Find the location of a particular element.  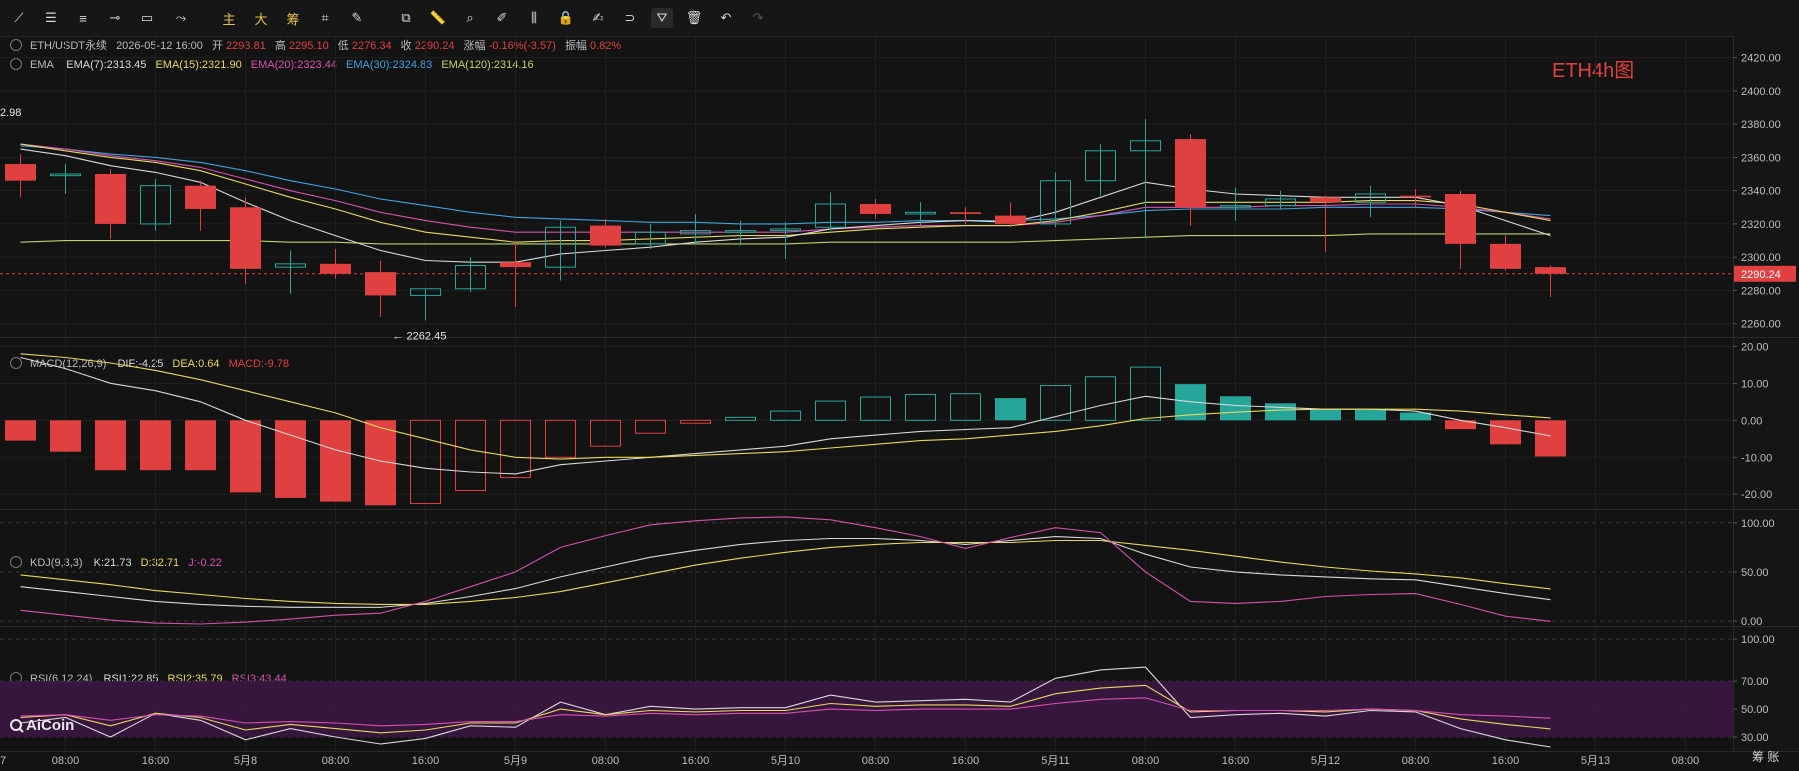

x-tick-label: 5月8 is located at coordinates (245, 761).